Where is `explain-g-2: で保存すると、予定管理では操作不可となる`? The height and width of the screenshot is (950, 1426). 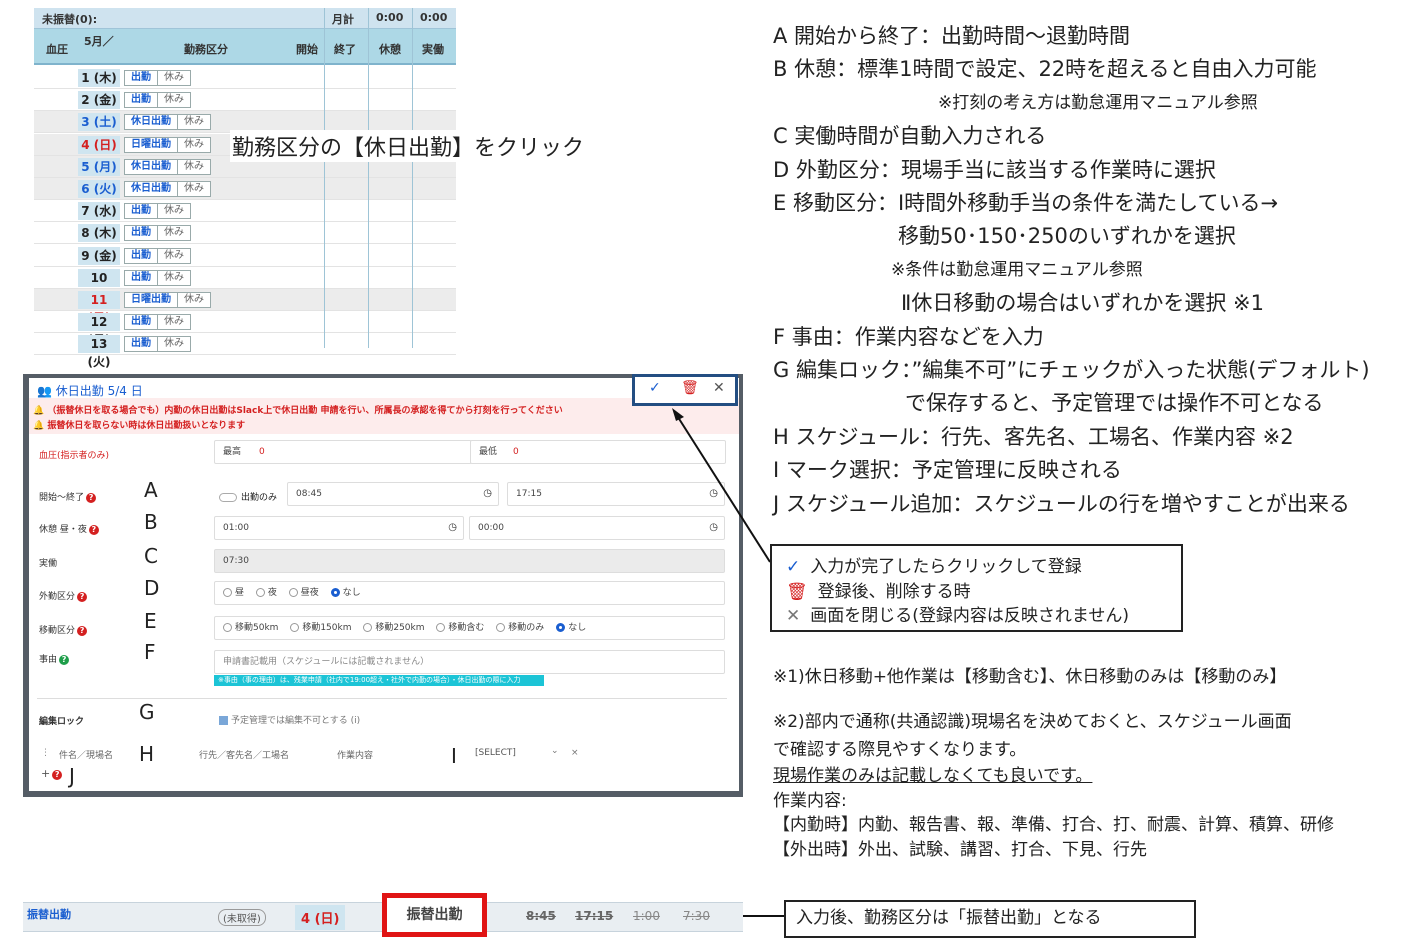
explain-g-2: で保存すると、予定管理では操作不可となる is located at coordinates (1114, 403).